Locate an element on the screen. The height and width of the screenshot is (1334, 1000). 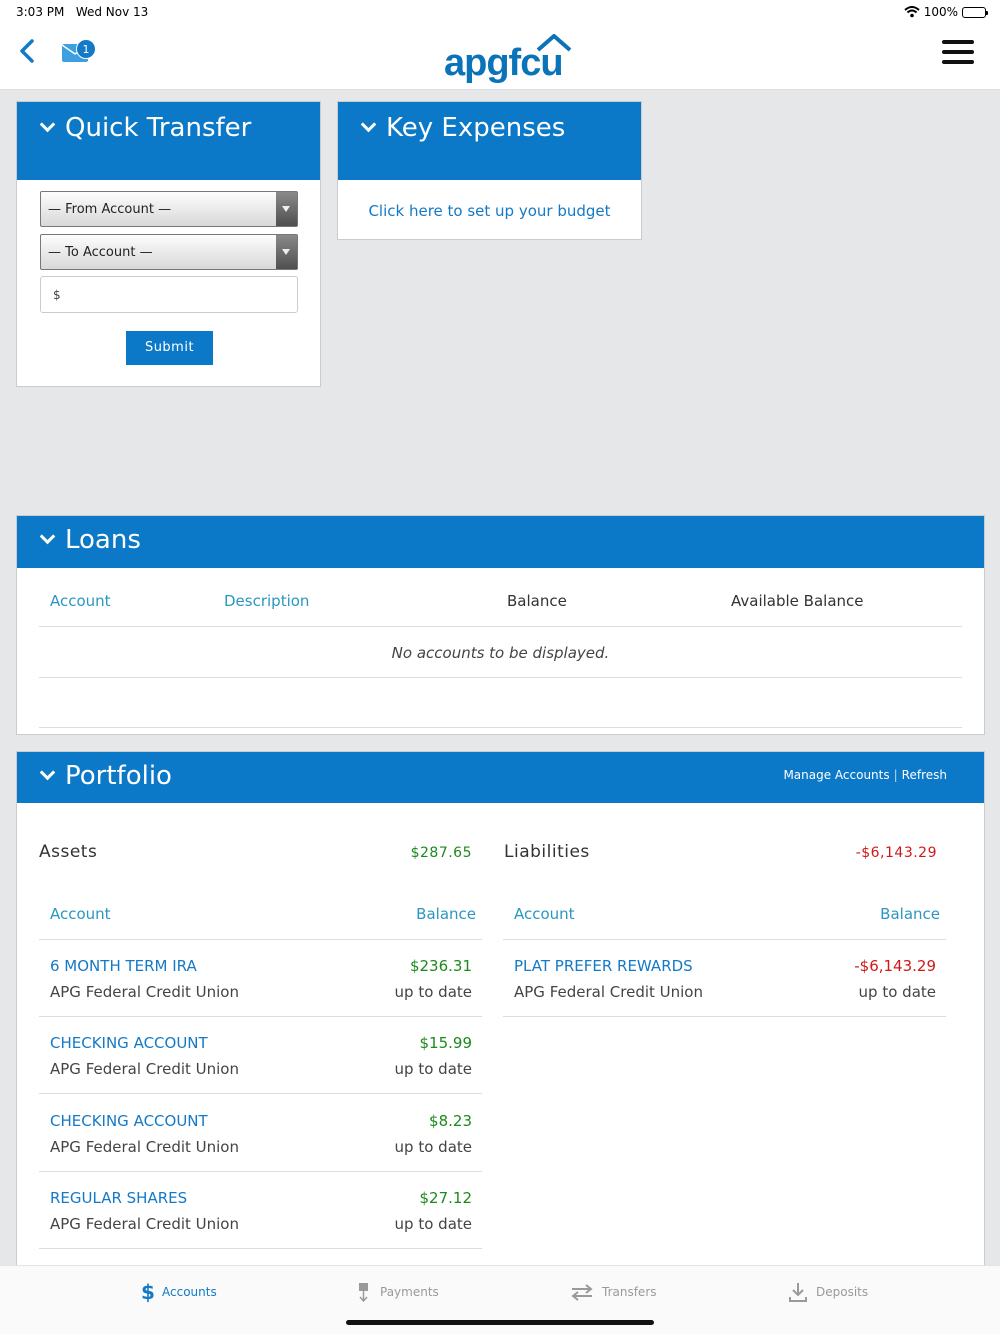
liabilities-title: Liabilities is located at coordinates (547, 852).